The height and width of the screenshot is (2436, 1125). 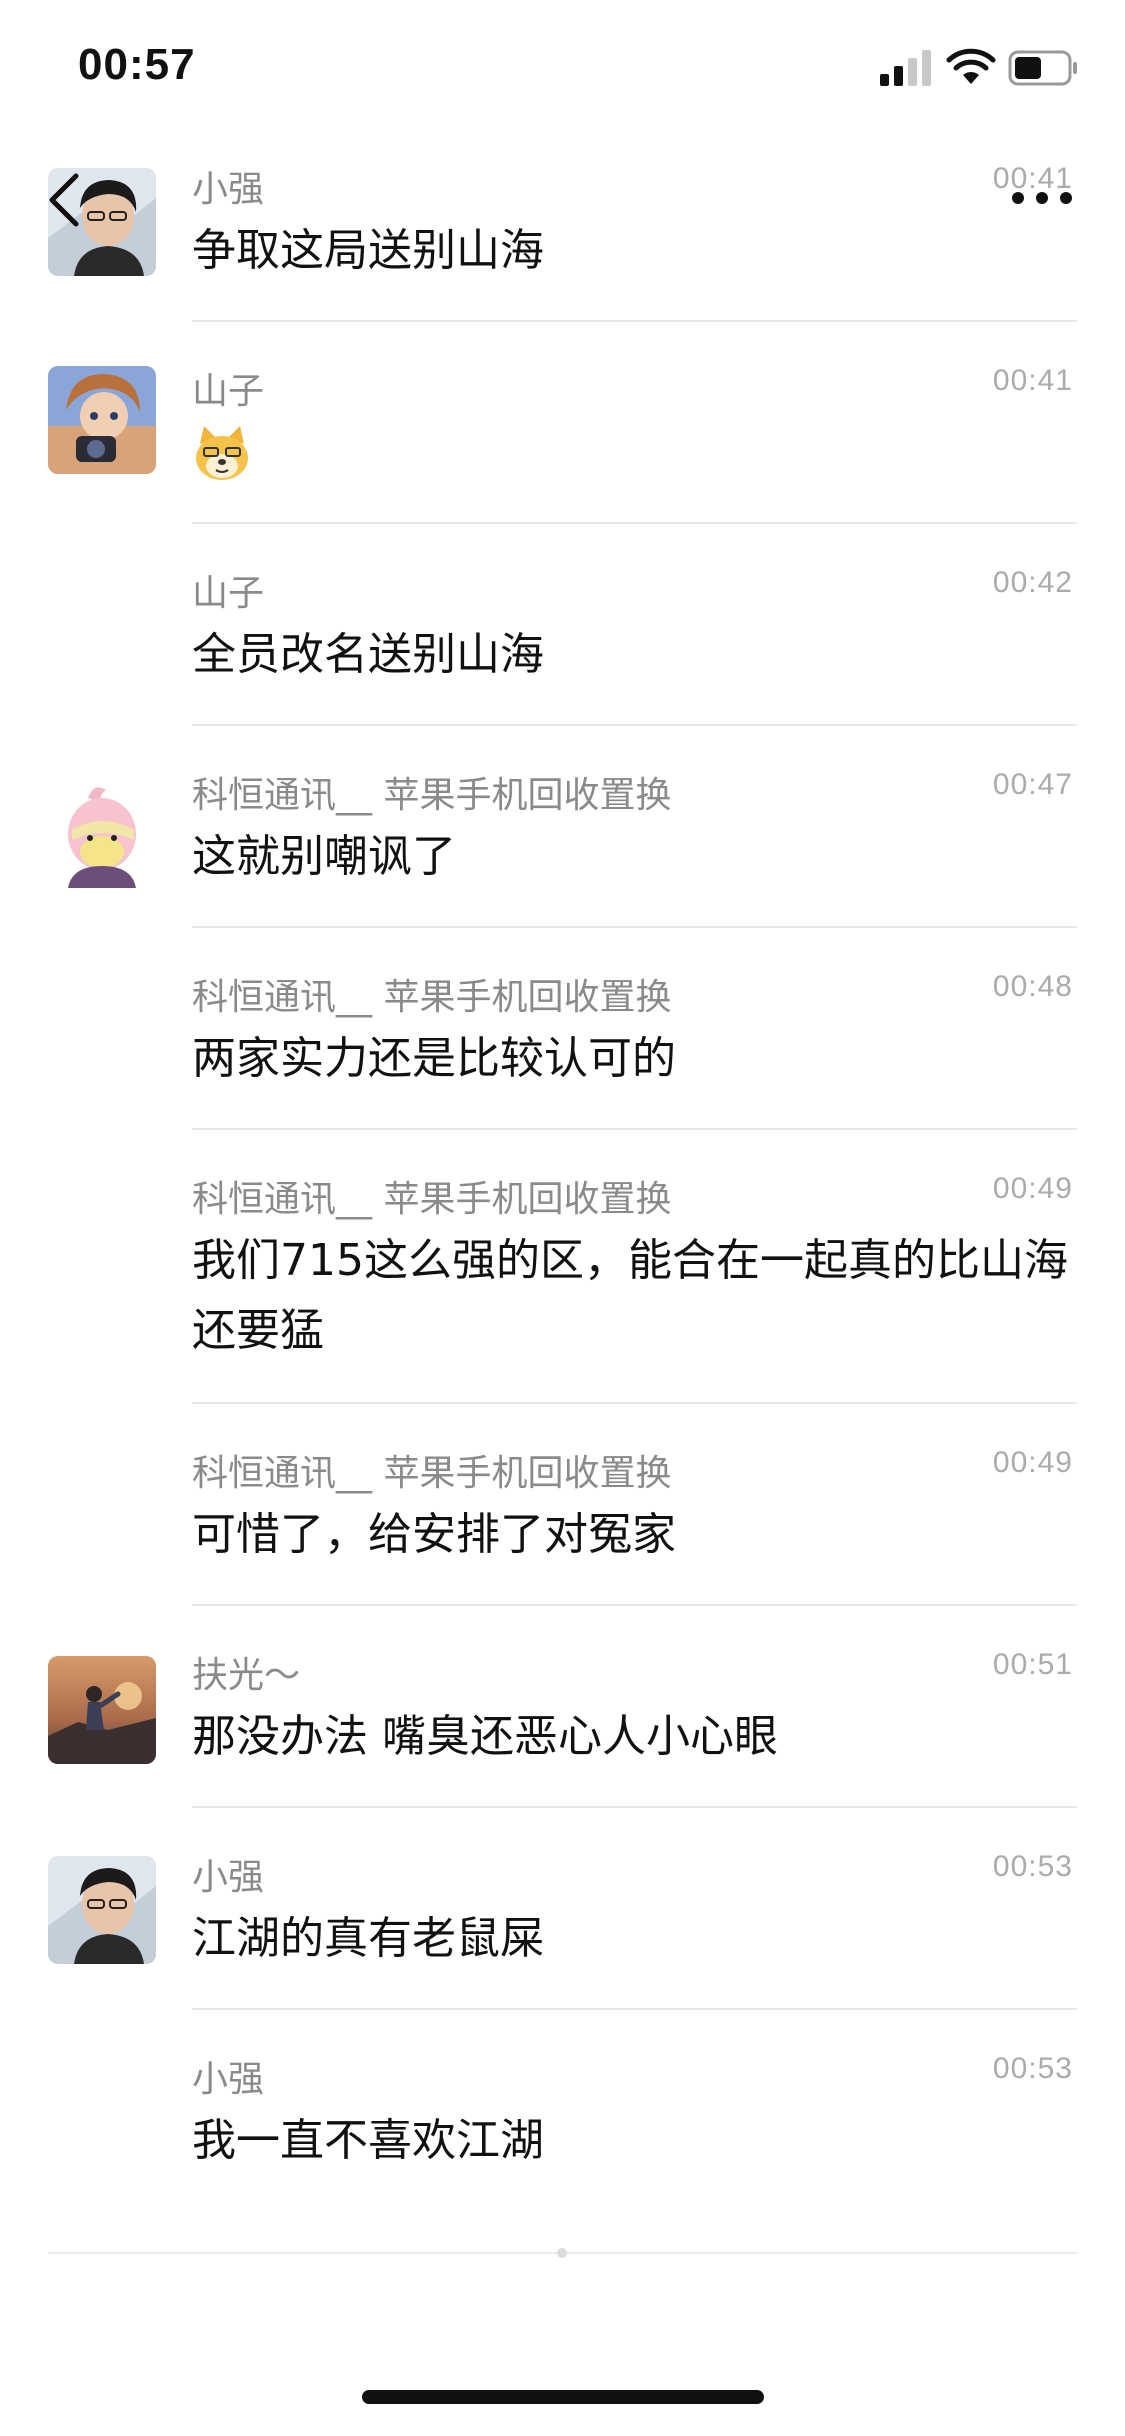 What do you see at coordinates (630, 1295) in the screenshot?
I see `message-text: 我们715这么强的区，能合在一起真的比山海还要猛` at bounding box center [630, 1295].